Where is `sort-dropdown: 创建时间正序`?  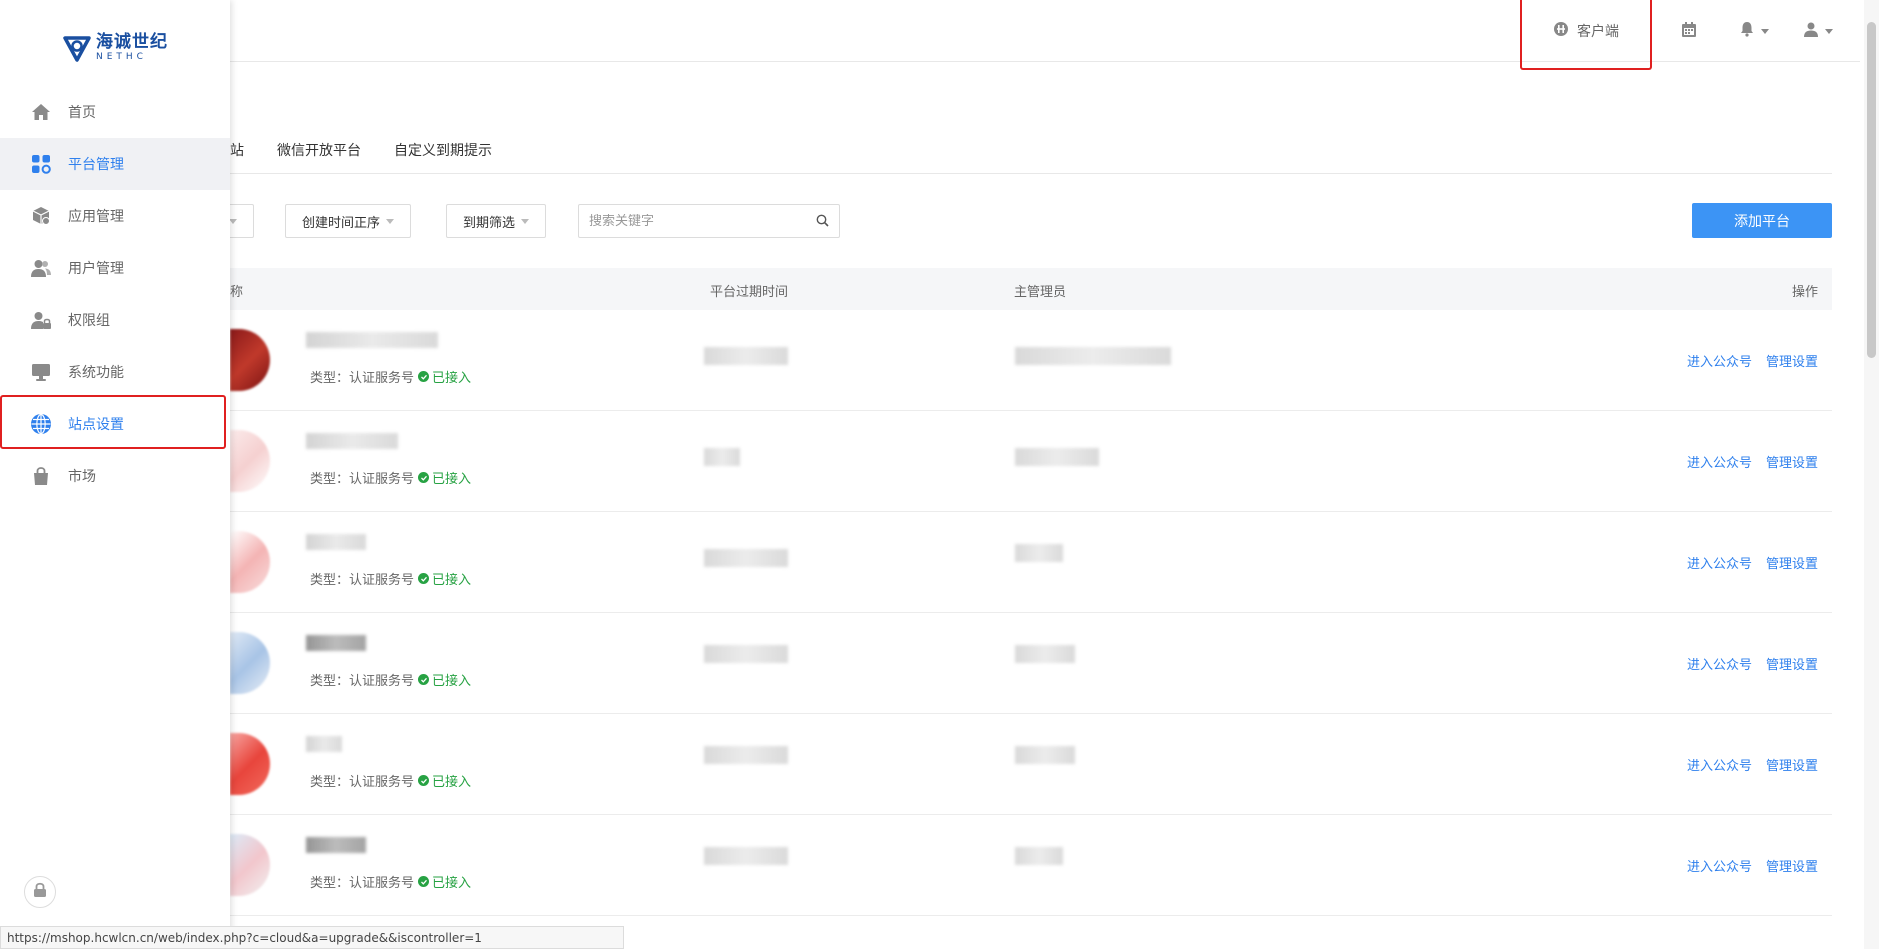 sort-dropdown: 创建时间正序 is located at coordinates (348, 221).